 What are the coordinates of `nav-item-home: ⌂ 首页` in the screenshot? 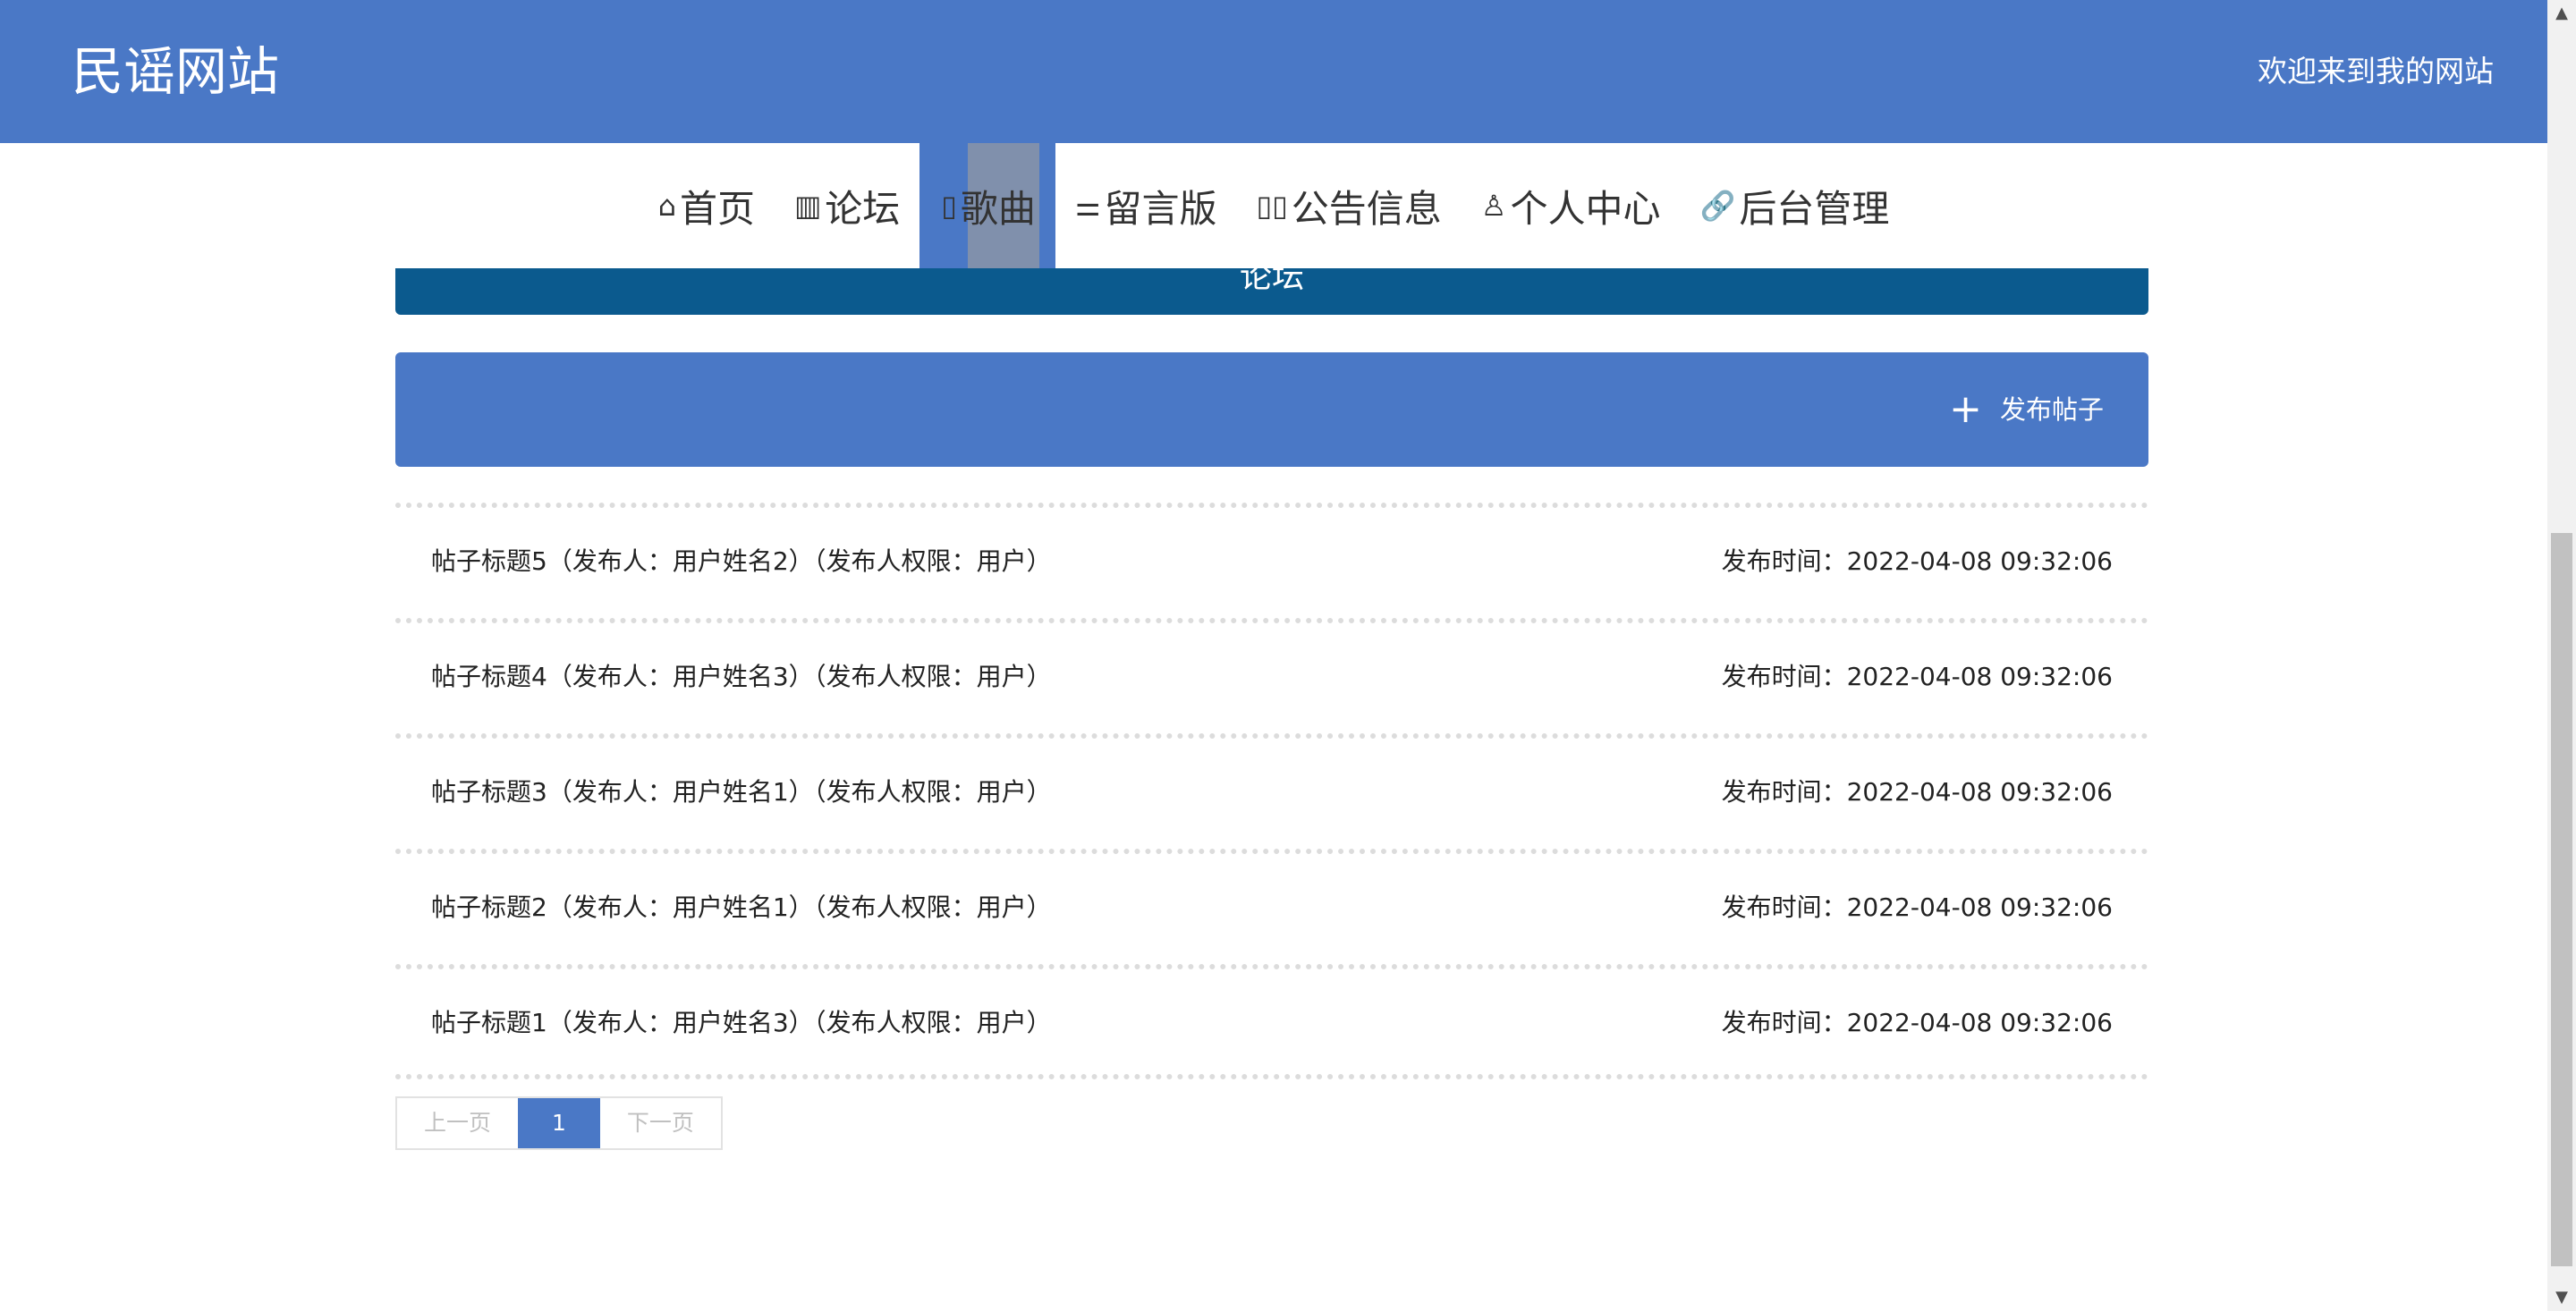 It's located at (707, 205).